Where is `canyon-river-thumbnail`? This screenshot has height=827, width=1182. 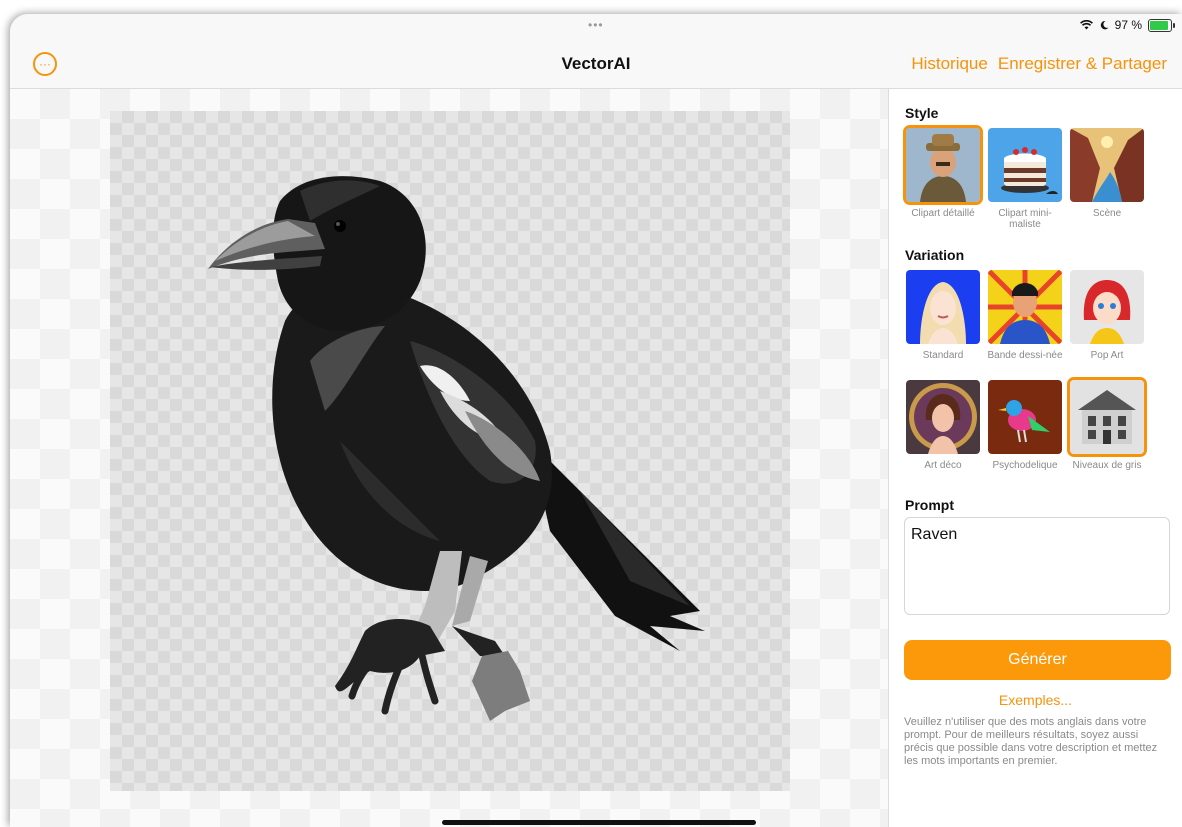 canyon-river-thumbnail is located at coordinates (1107, 165).